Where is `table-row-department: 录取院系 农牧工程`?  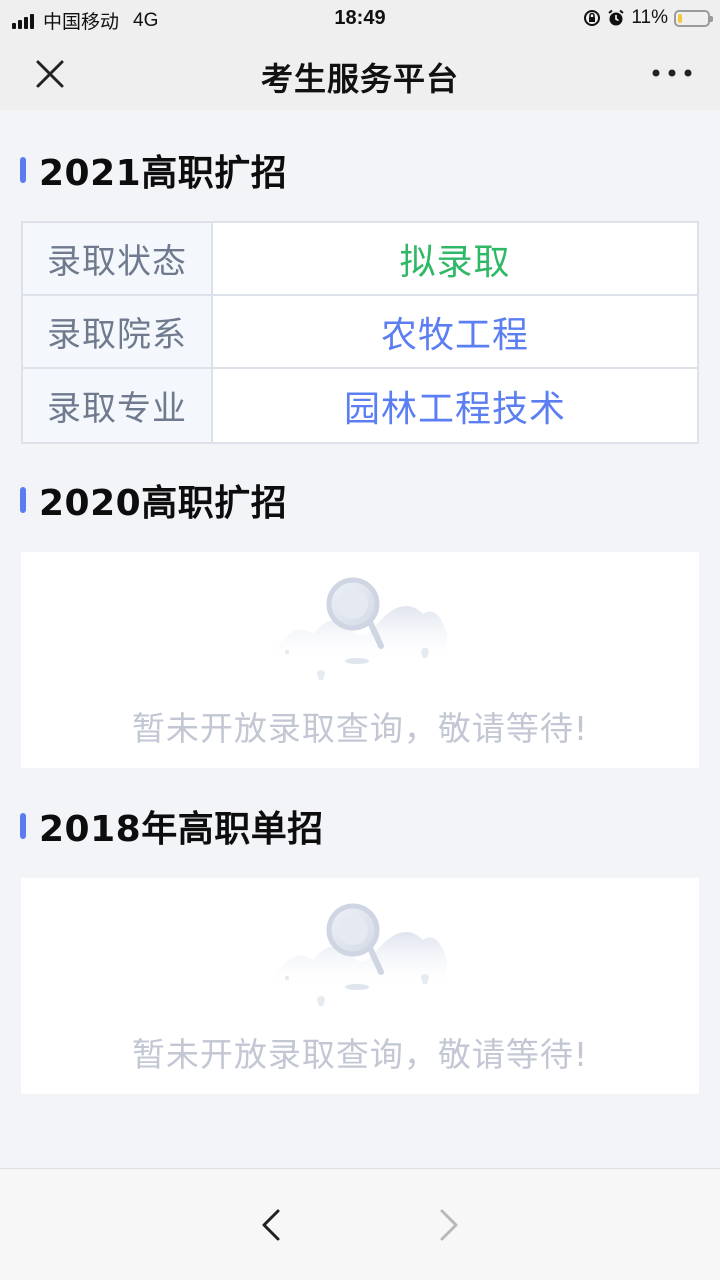
table-row-department: 录取院系 农牧工程 is located at coordinates (360, 332).